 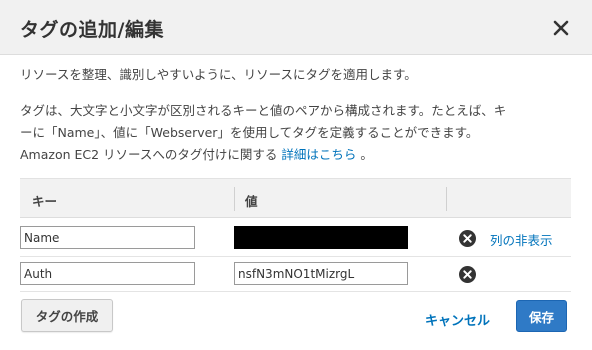 What do you see at coordinates (45, 201) in the screenshot?
I see `column-header-key: キー` at bounding box center [45, 201].